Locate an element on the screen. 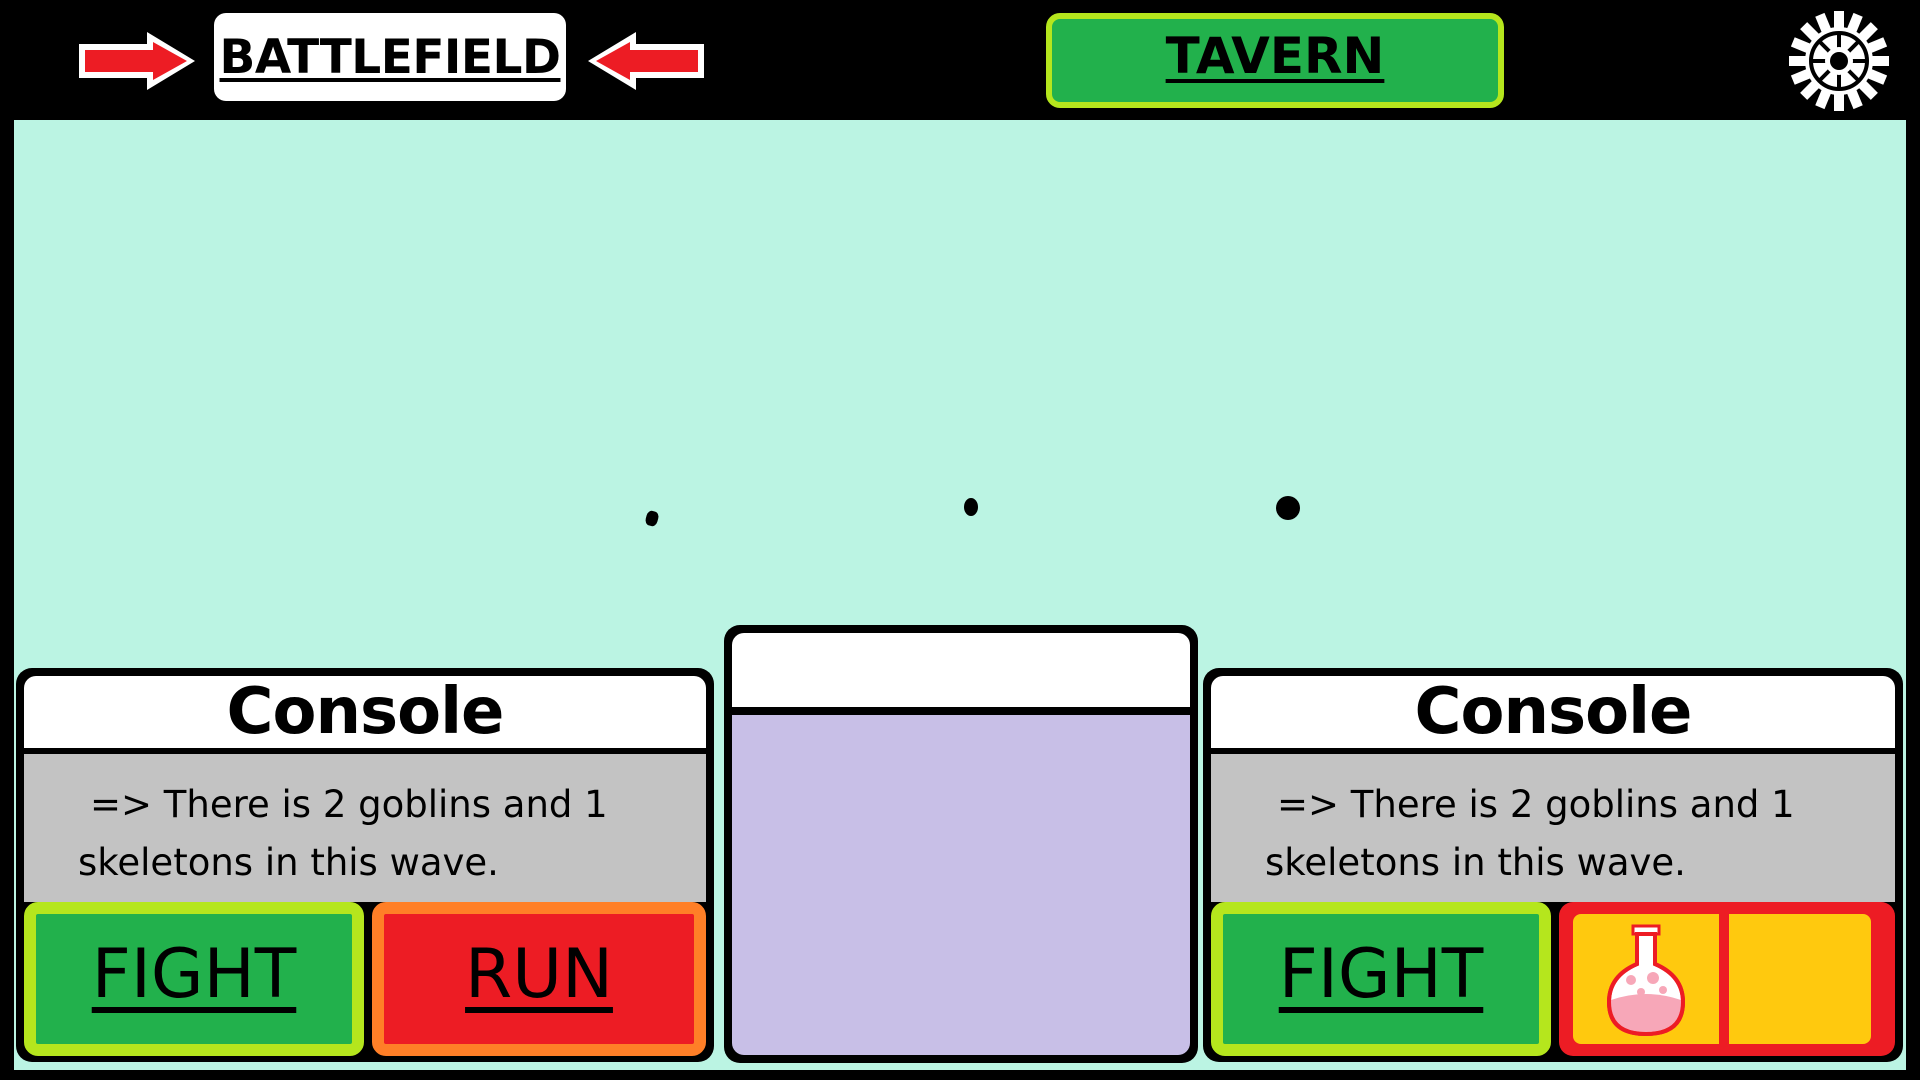 The width and height of the screenshot is (1920, 1080). location-label: BATTLEFIELD is located at coordinates (390, 57).